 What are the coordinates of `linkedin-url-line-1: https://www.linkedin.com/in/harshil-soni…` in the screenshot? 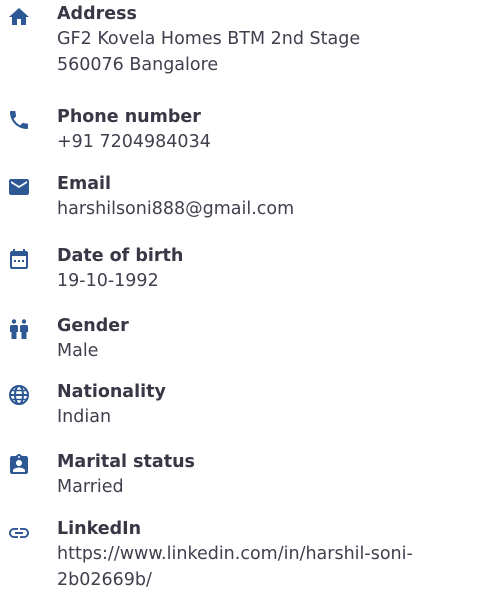 It's located at (267, 554).